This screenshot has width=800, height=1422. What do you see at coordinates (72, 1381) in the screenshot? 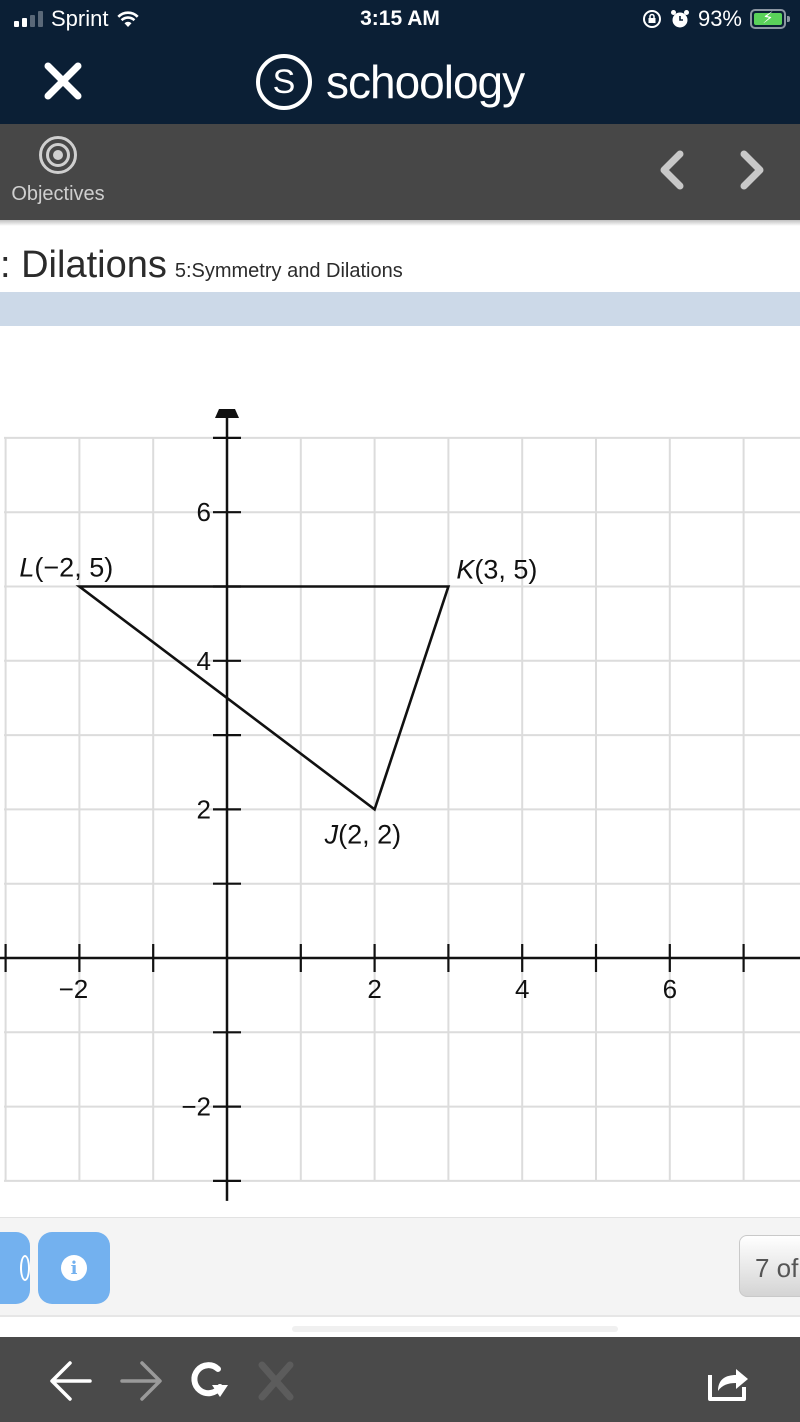
I see `back-arrow-icon` at bounding box center [72, 1381].